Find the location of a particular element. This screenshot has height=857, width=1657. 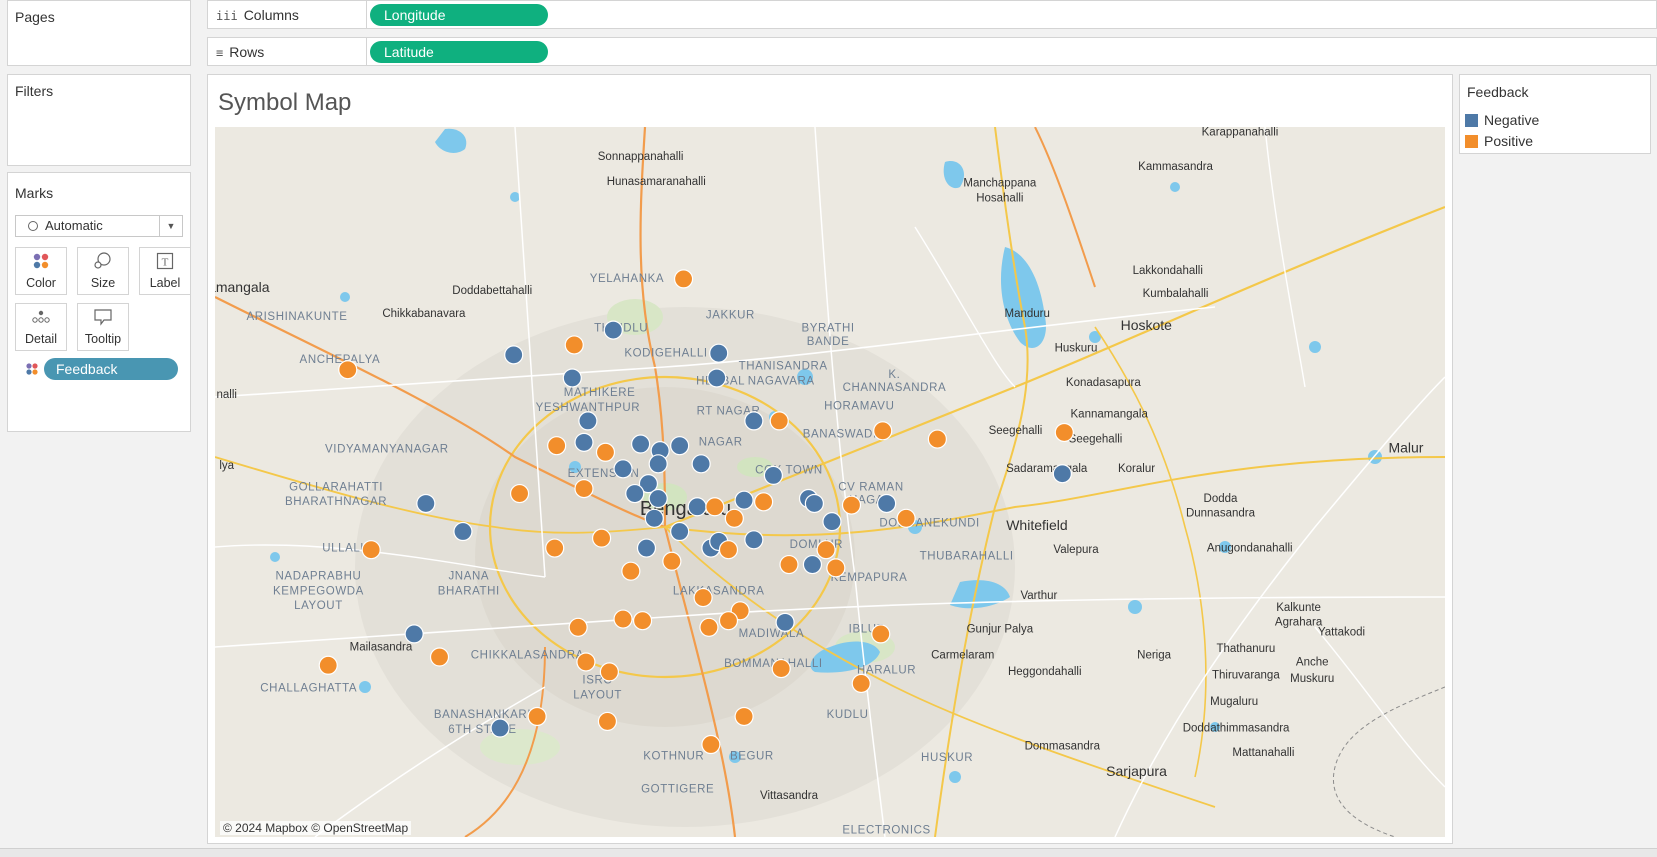

detail-button: Detail is located at coordinates (41, 327).